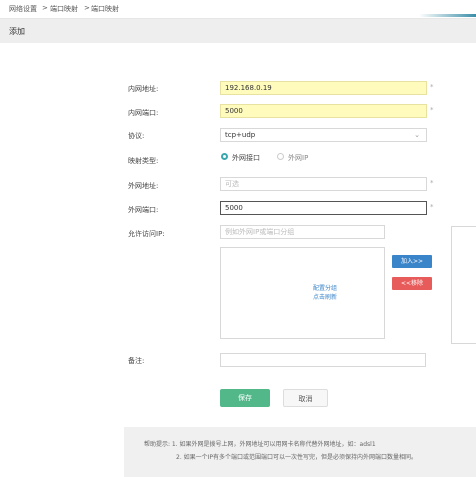 The image size is (476, 477). What do you see at coordinates (325, 287) in the screenshot?
I see `config-group-link: 配置分组` at bounding box center [325, 287].